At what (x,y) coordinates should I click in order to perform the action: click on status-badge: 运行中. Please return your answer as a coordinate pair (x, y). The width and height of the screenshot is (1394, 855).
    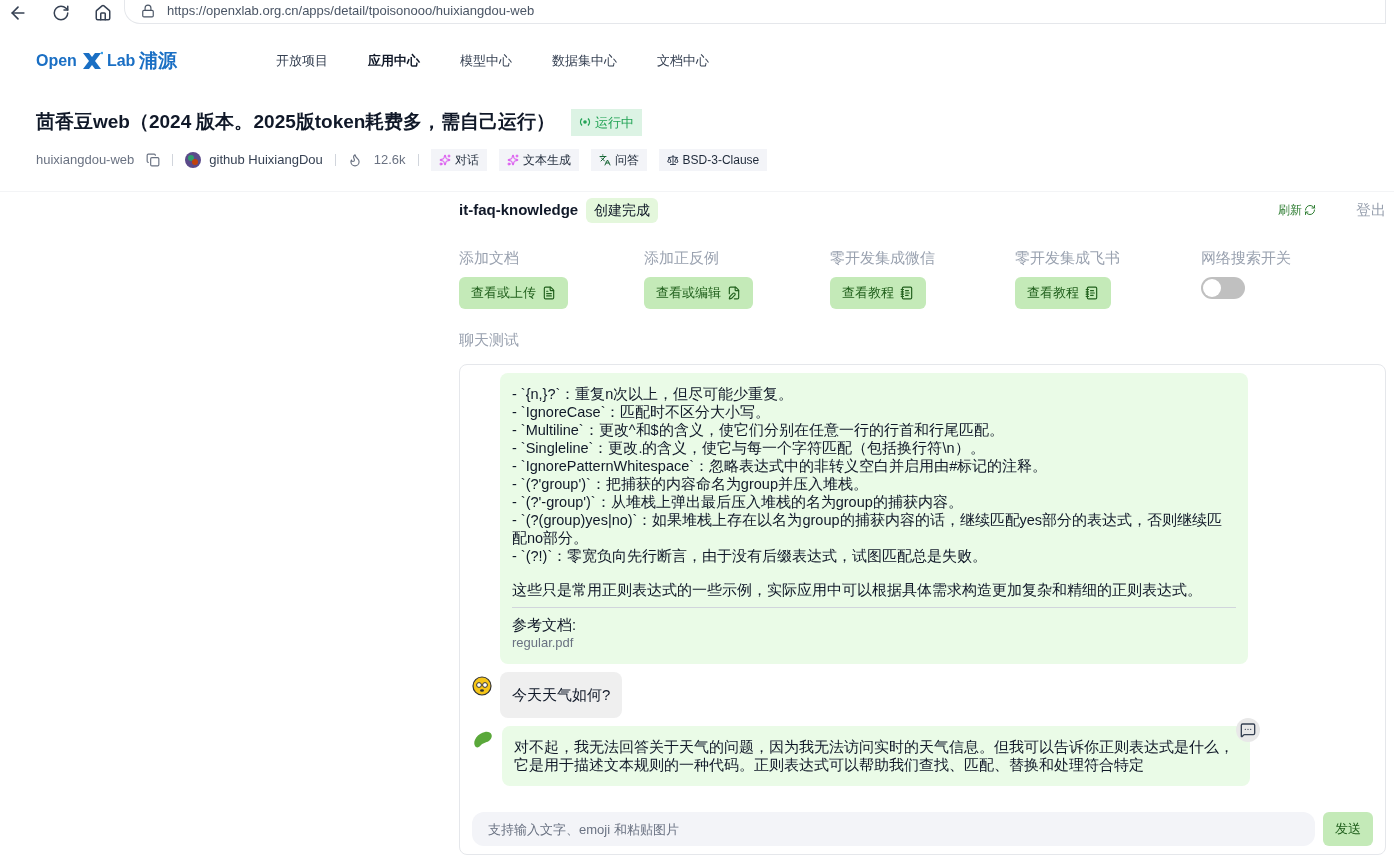
    Looking at the image, I should click on (607, 122).